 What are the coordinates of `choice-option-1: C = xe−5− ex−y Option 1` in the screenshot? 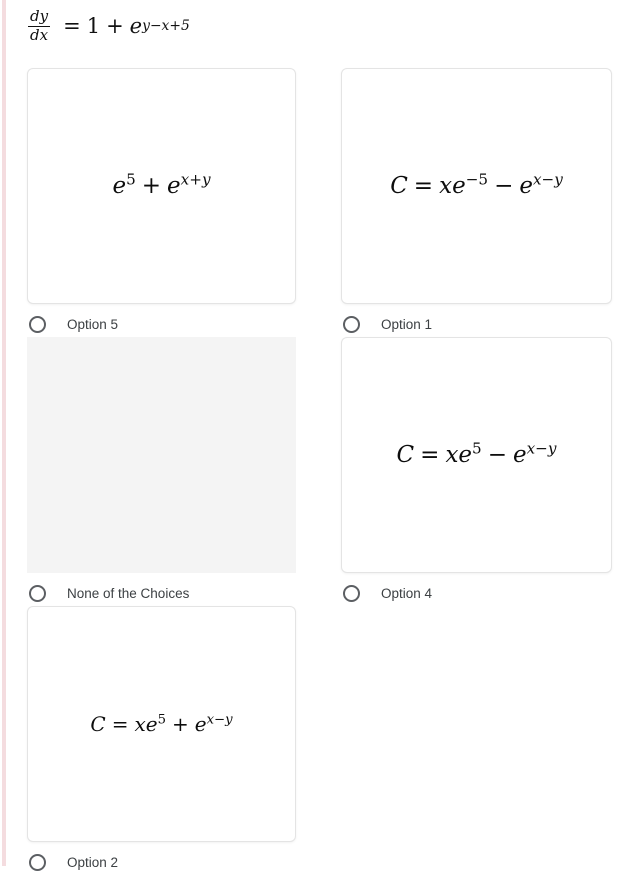 It's located at (476, 200).